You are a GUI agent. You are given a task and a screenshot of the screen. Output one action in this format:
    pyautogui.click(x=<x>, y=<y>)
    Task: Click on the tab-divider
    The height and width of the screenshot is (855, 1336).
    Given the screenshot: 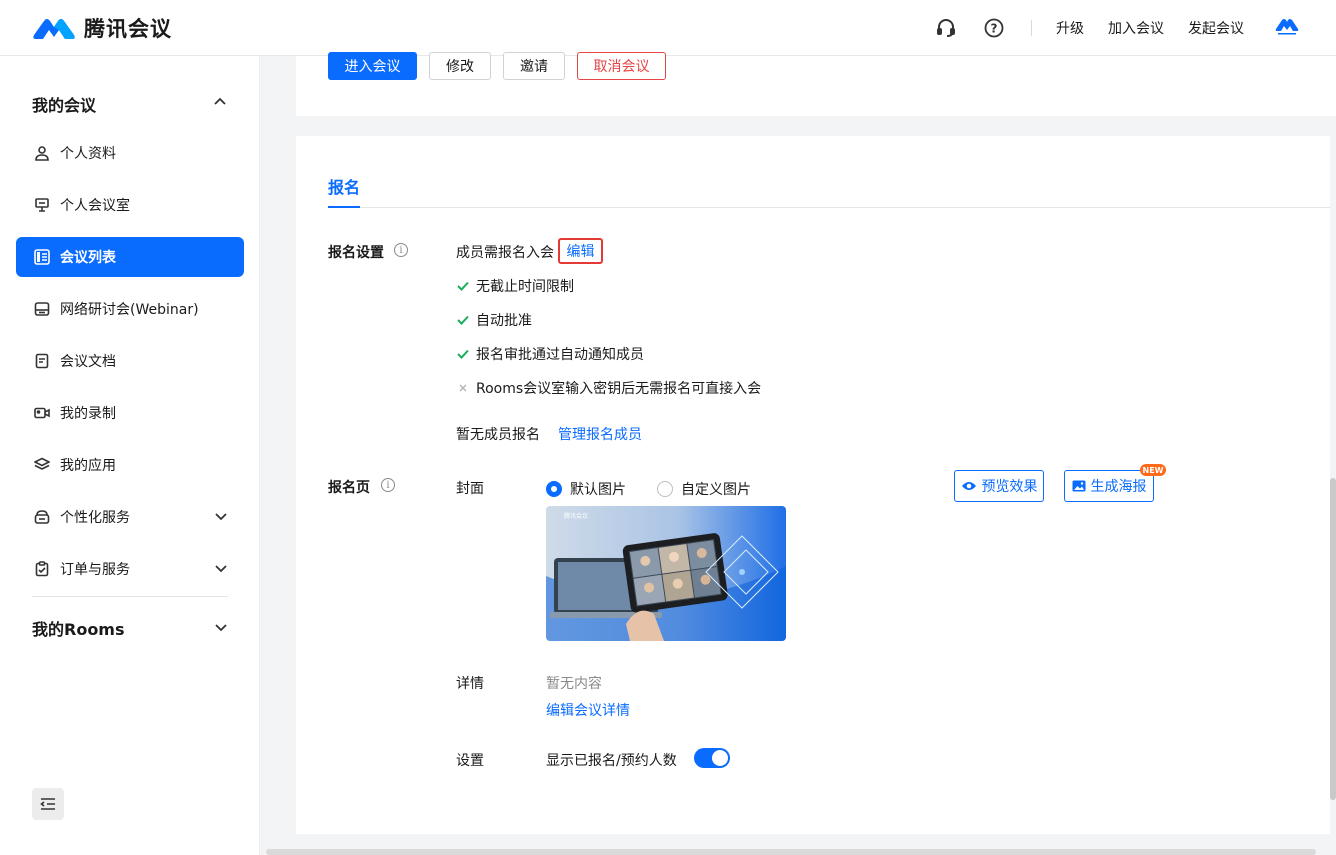 What is the action you would take?
    pyautogui.click(x=845, y=207)
    